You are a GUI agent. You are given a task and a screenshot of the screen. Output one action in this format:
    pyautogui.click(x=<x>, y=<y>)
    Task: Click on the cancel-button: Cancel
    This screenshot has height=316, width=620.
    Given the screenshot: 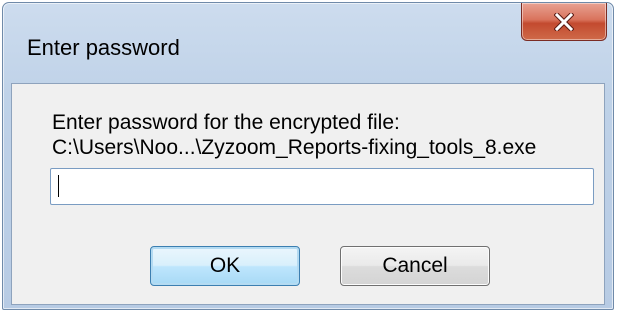 What is the action you would take?
    pyautogui.click(x=415, y=266)
    